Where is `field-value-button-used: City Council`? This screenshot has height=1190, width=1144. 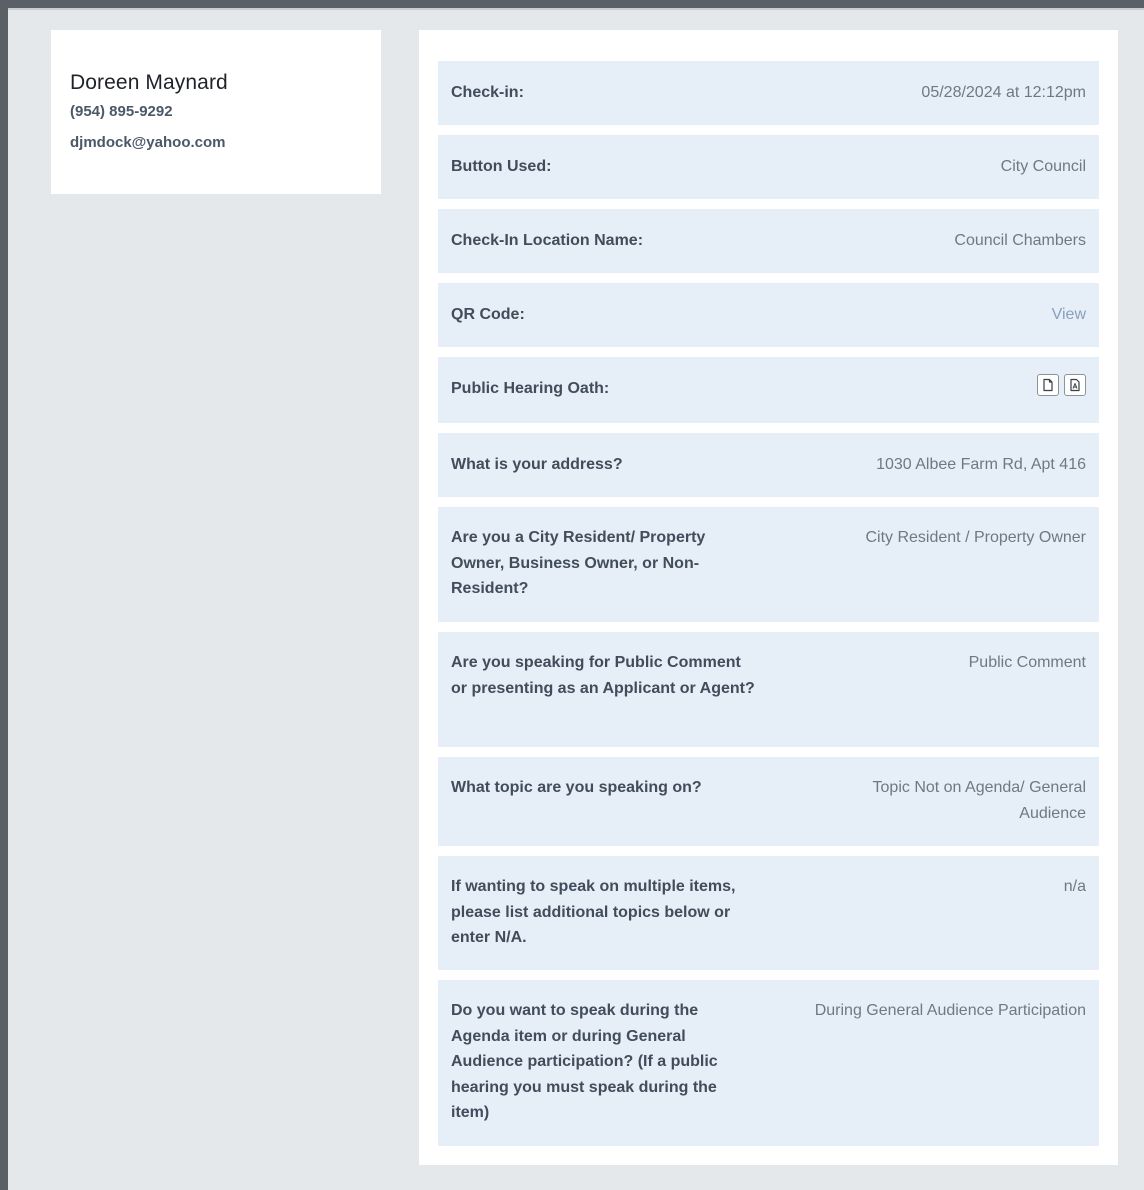 field-value-button-used: City Council is located at coordinates (1043, 166).